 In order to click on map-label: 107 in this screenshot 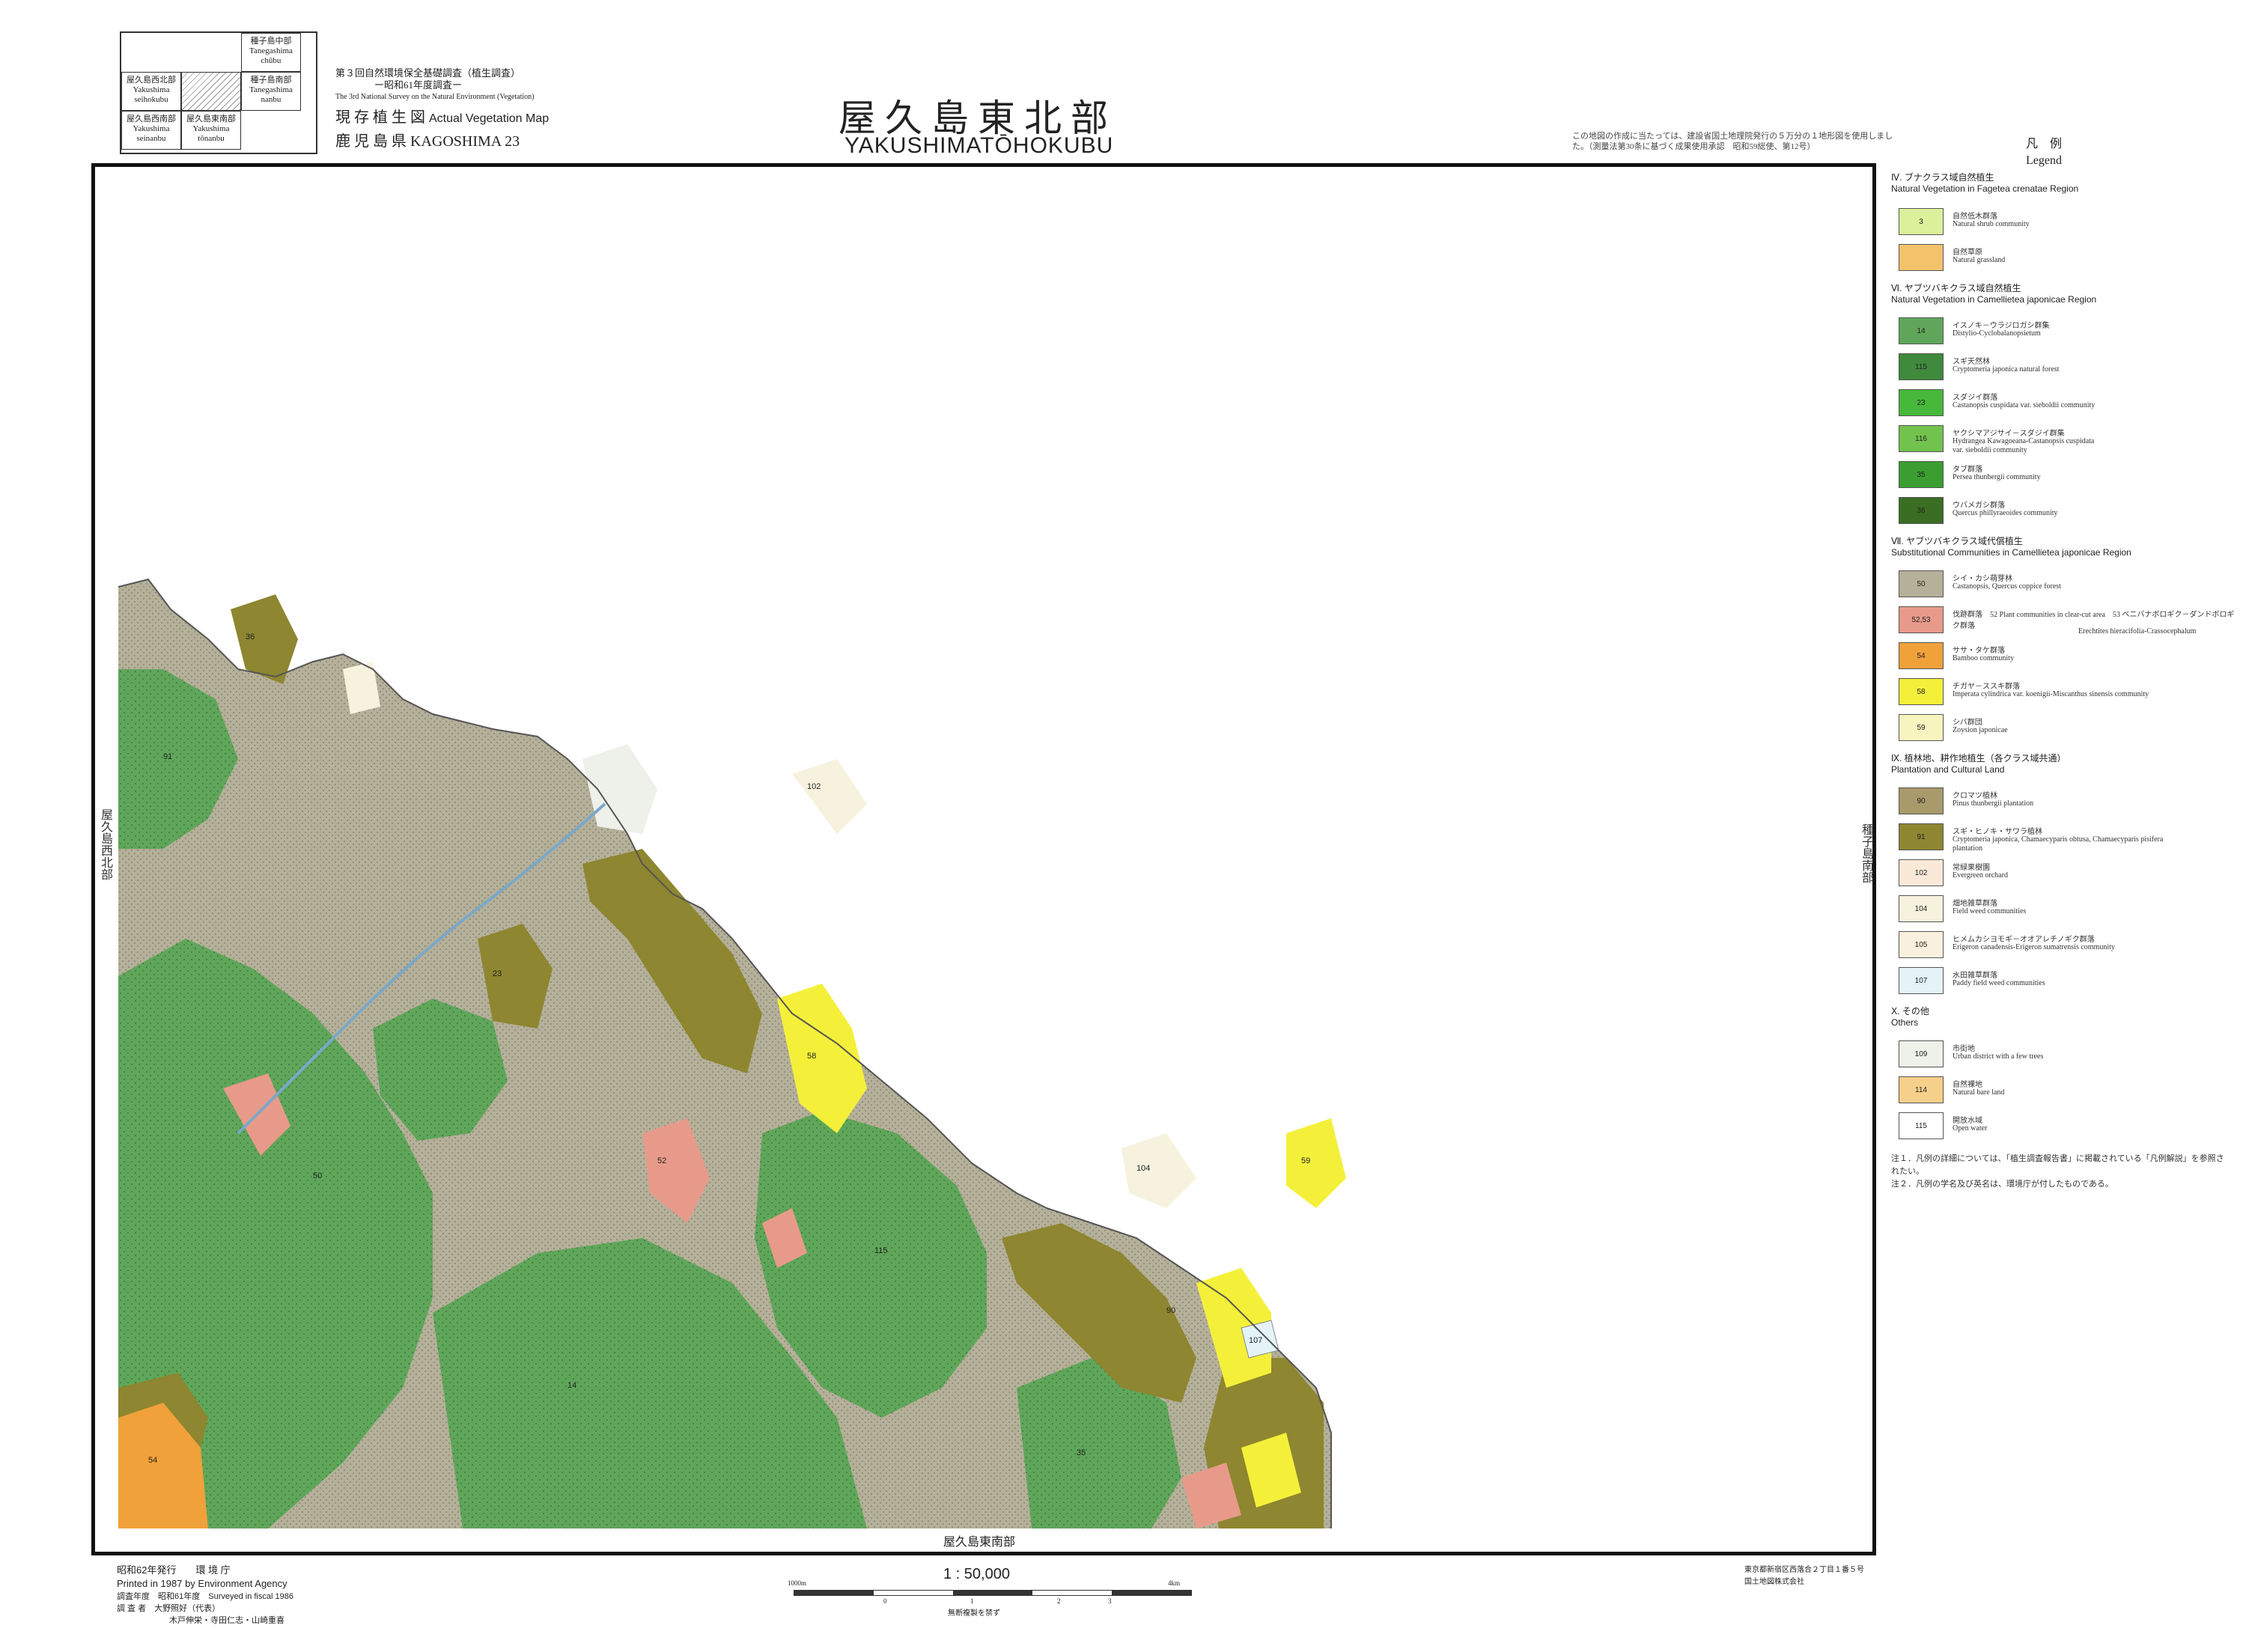, I will do `click(1255, 1340)`.